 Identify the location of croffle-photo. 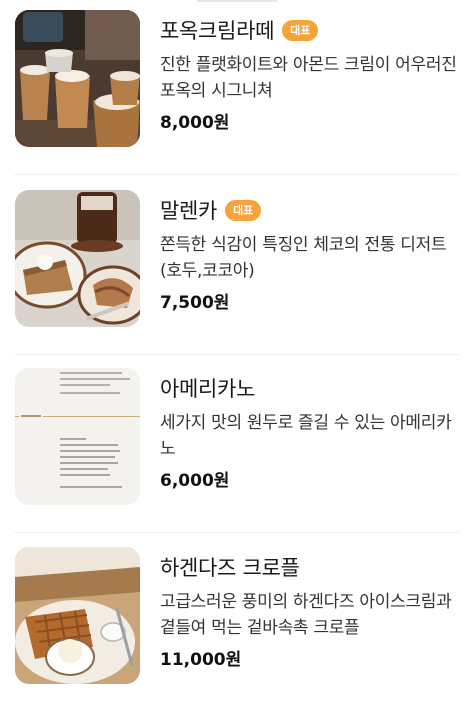
(77, 615).